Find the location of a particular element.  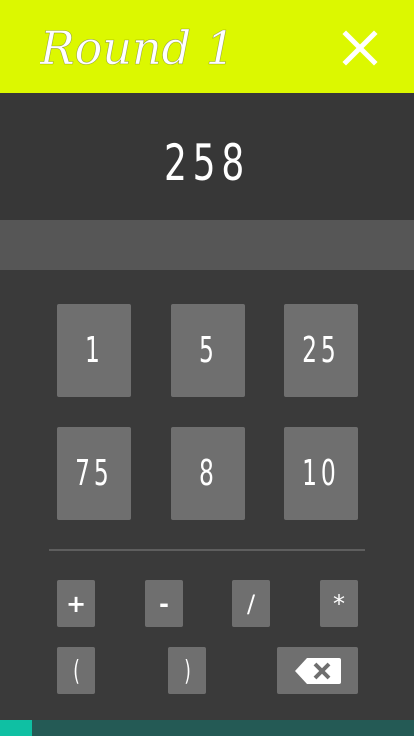

number-tile-label: 75 is located at coordinates (94, 473).